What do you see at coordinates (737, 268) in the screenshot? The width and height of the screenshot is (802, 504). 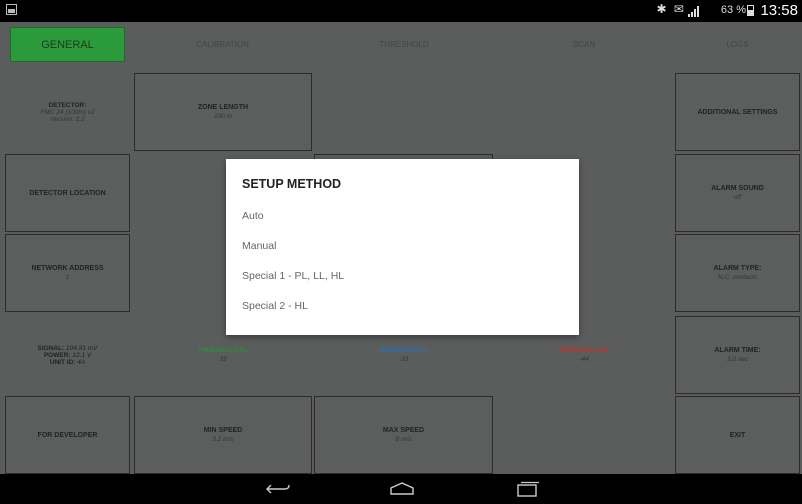 I see `alarm-type-label: ALARM TYPE:` at bounding box center [737, 268].